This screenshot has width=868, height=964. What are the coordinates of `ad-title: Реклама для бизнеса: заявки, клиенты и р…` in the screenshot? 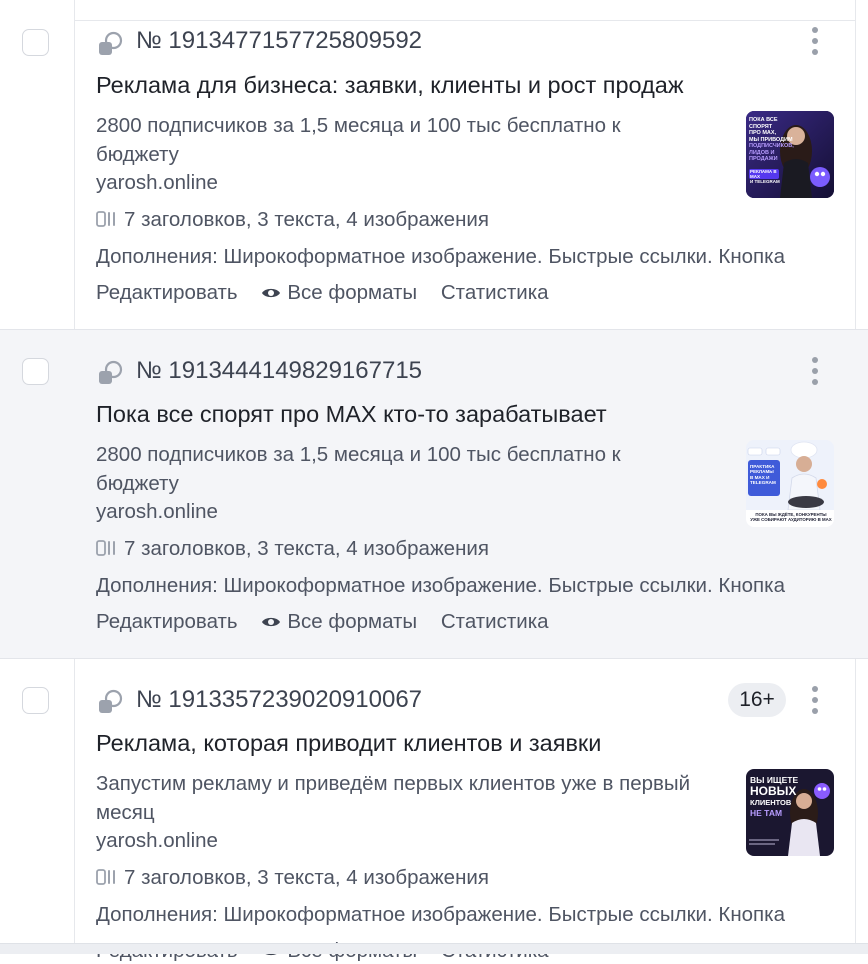 It's located at (390, 85).